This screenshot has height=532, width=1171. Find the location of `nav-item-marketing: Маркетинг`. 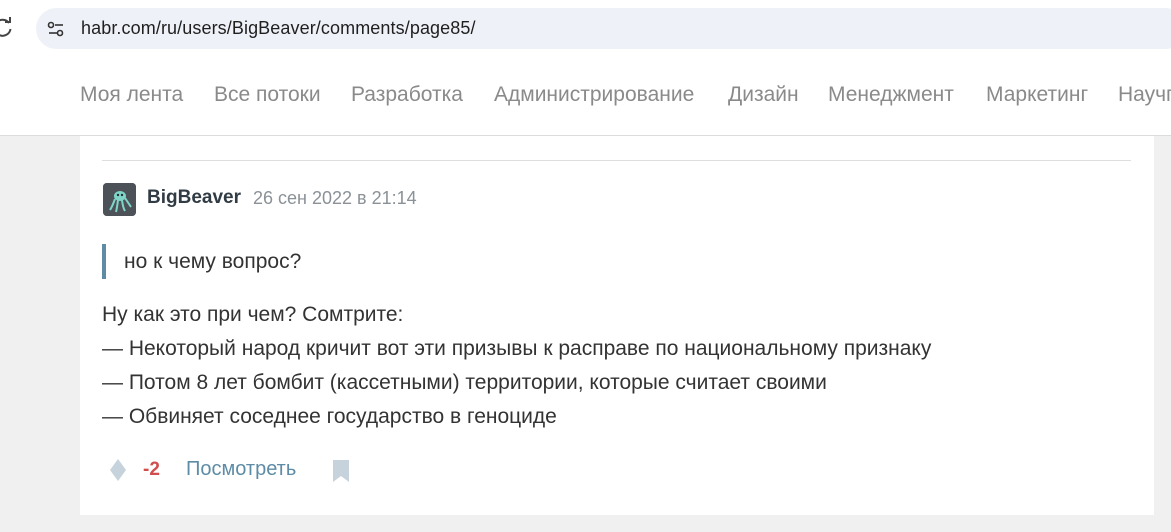

nav-item-marketing: Маркетинг is located at coordinates (1037, 95).